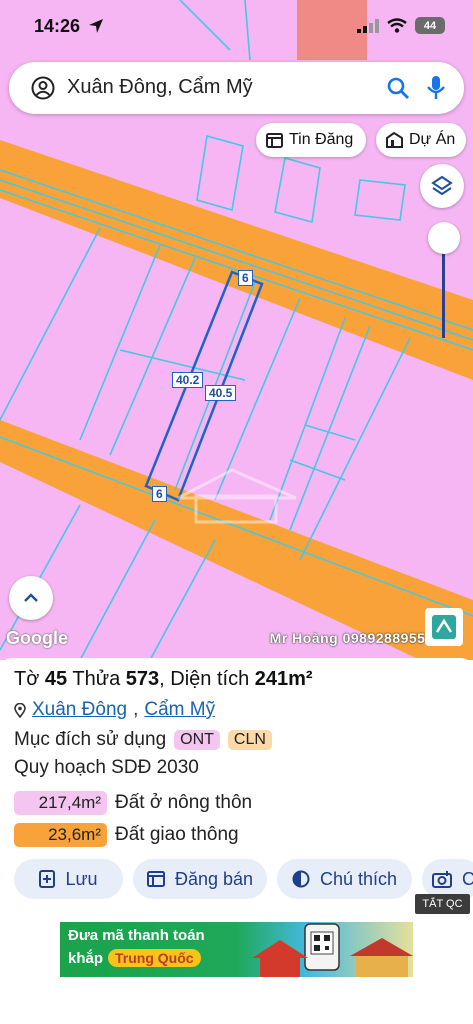 Image resolution: width=473 pixels, height=1024 pixels. I want to click on ad-subline: khắp Trung Quốc, so click(134, 958).